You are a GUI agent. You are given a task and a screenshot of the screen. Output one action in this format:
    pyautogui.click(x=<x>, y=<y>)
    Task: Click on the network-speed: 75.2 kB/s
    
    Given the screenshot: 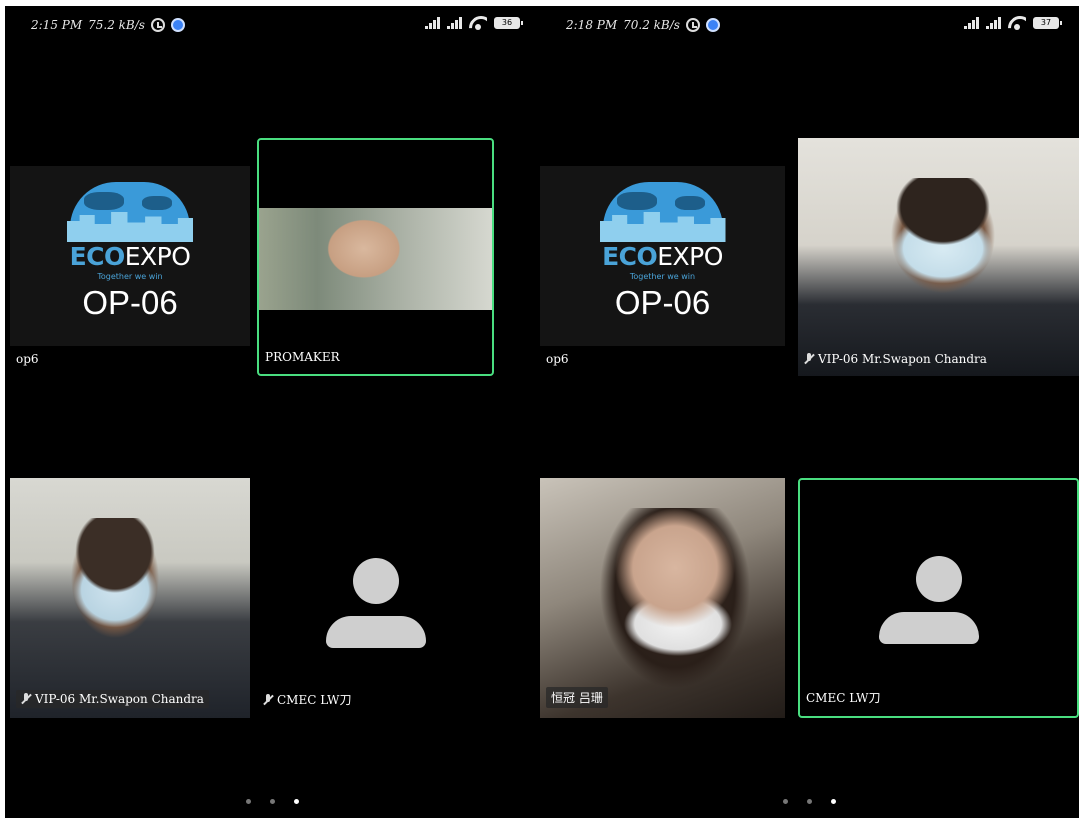 What is the action you would take?
    pyautogui.click(x=116, y=25)
    